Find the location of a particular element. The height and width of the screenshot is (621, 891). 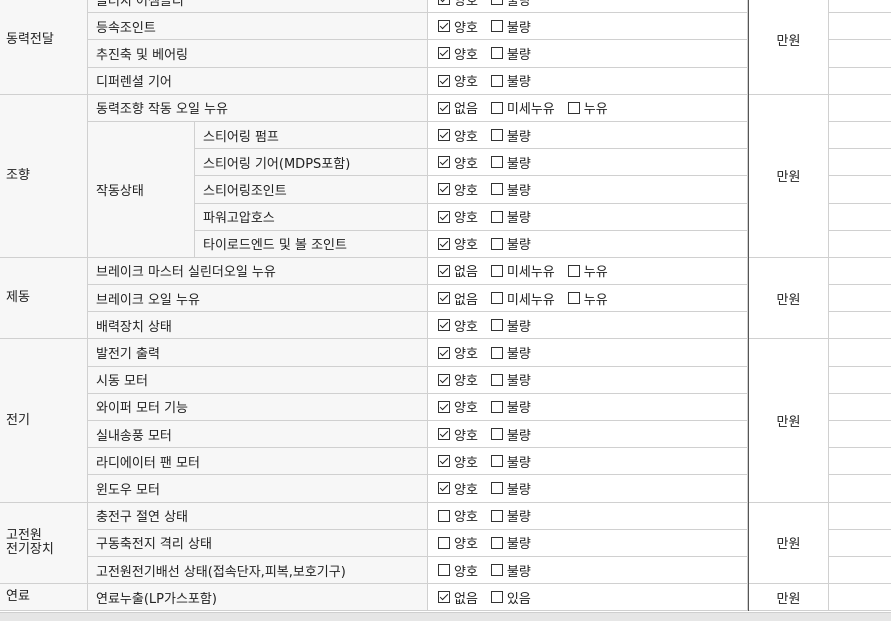

horizontal-scrollbar is located at coordinates (445, 616).